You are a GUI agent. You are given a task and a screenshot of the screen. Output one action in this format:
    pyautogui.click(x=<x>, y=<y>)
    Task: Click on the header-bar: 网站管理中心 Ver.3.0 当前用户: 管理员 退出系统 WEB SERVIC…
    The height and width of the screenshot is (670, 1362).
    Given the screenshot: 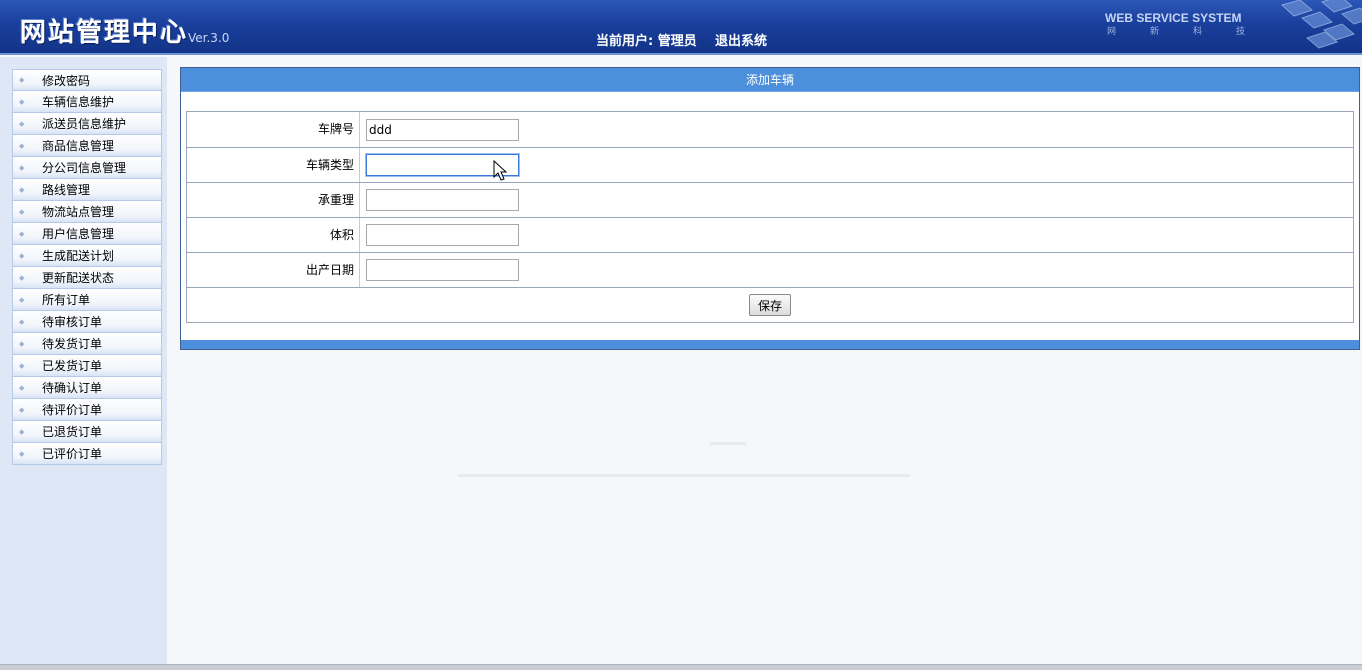 What is the action you would take?
    pyautogui.click(x=681, y=27)
    